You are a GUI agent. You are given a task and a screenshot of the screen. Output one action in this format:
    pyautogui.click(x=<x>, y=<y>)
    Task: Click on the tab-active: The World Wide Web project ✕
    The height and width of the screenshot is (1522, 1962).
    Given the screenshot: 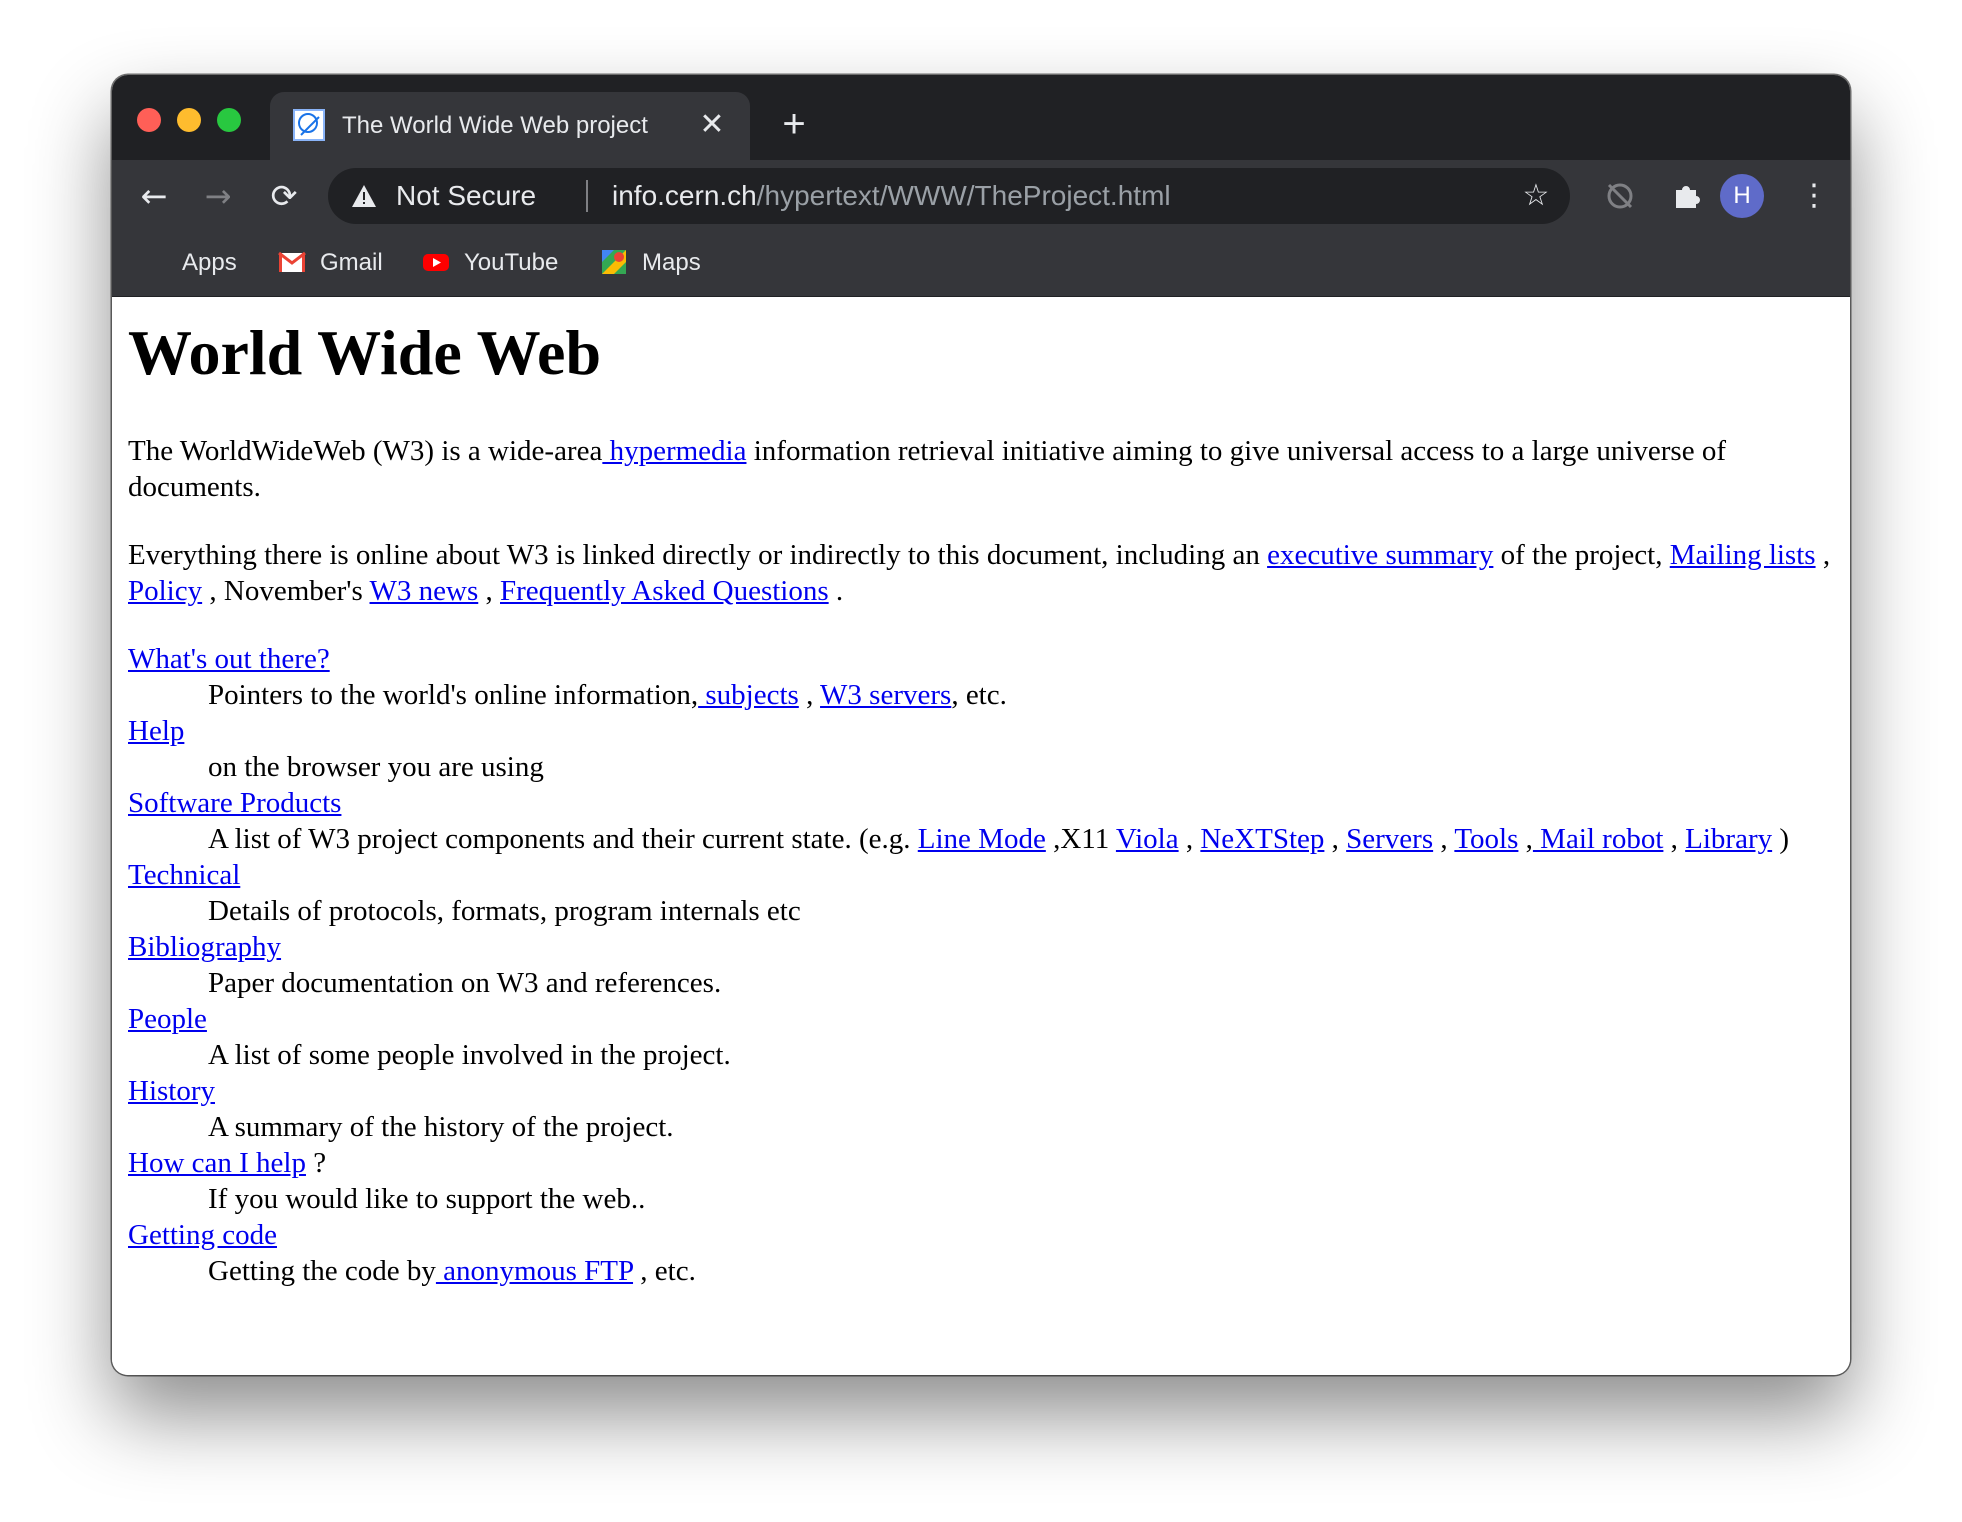 What is the action you would take?
    pyautogui.click(x=510, y=126)
    